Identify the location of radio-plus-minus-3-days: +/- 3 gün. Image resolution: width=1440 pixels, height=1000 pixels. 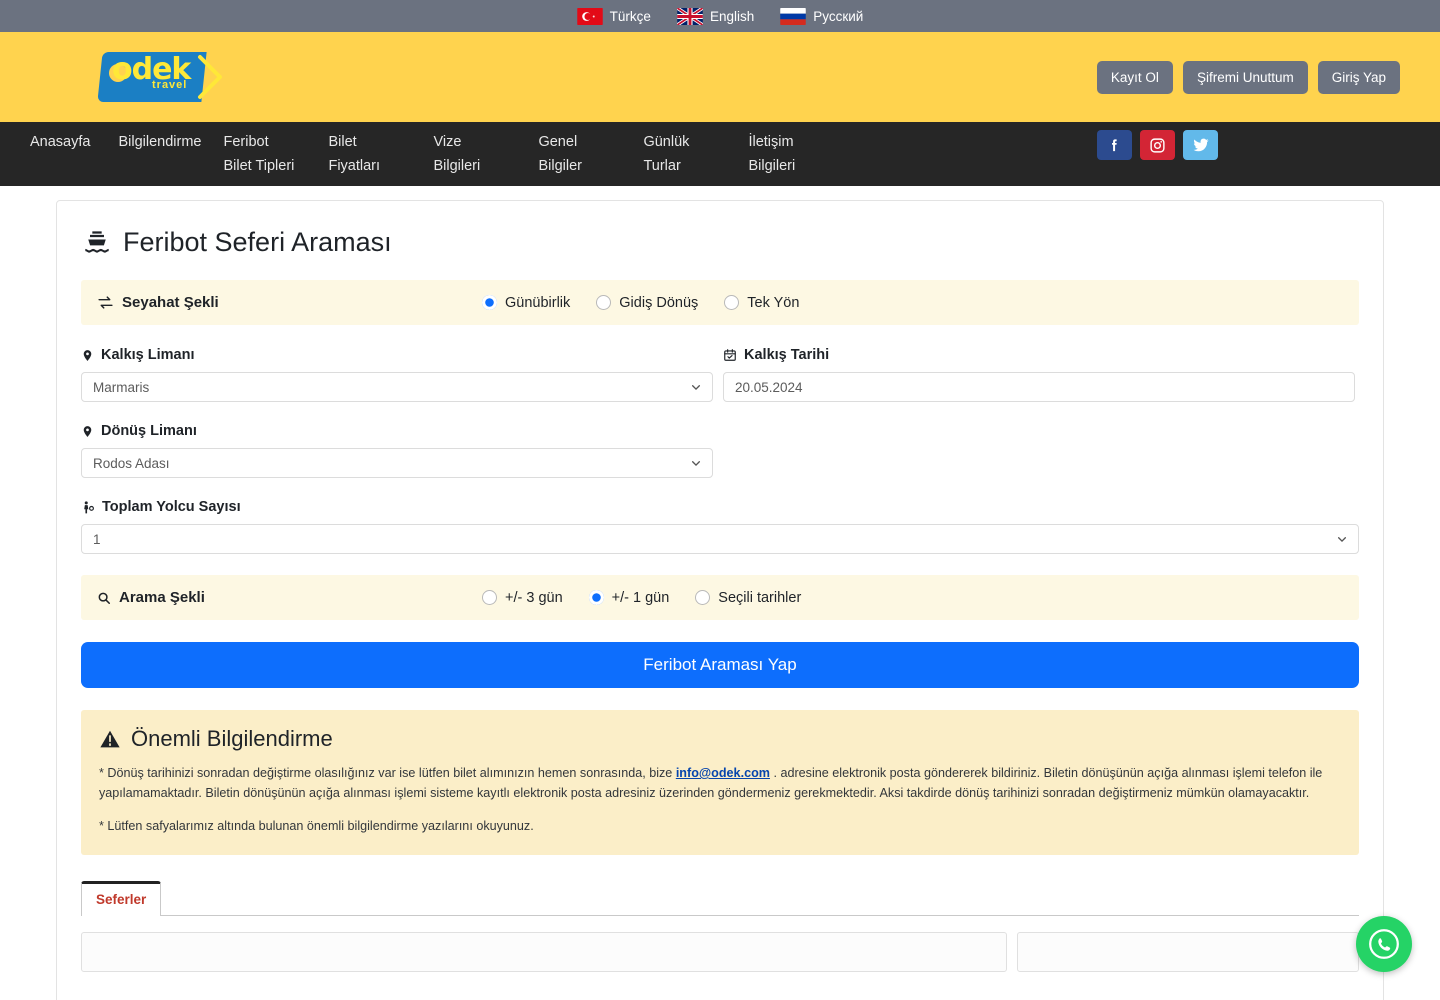
(522, 598).